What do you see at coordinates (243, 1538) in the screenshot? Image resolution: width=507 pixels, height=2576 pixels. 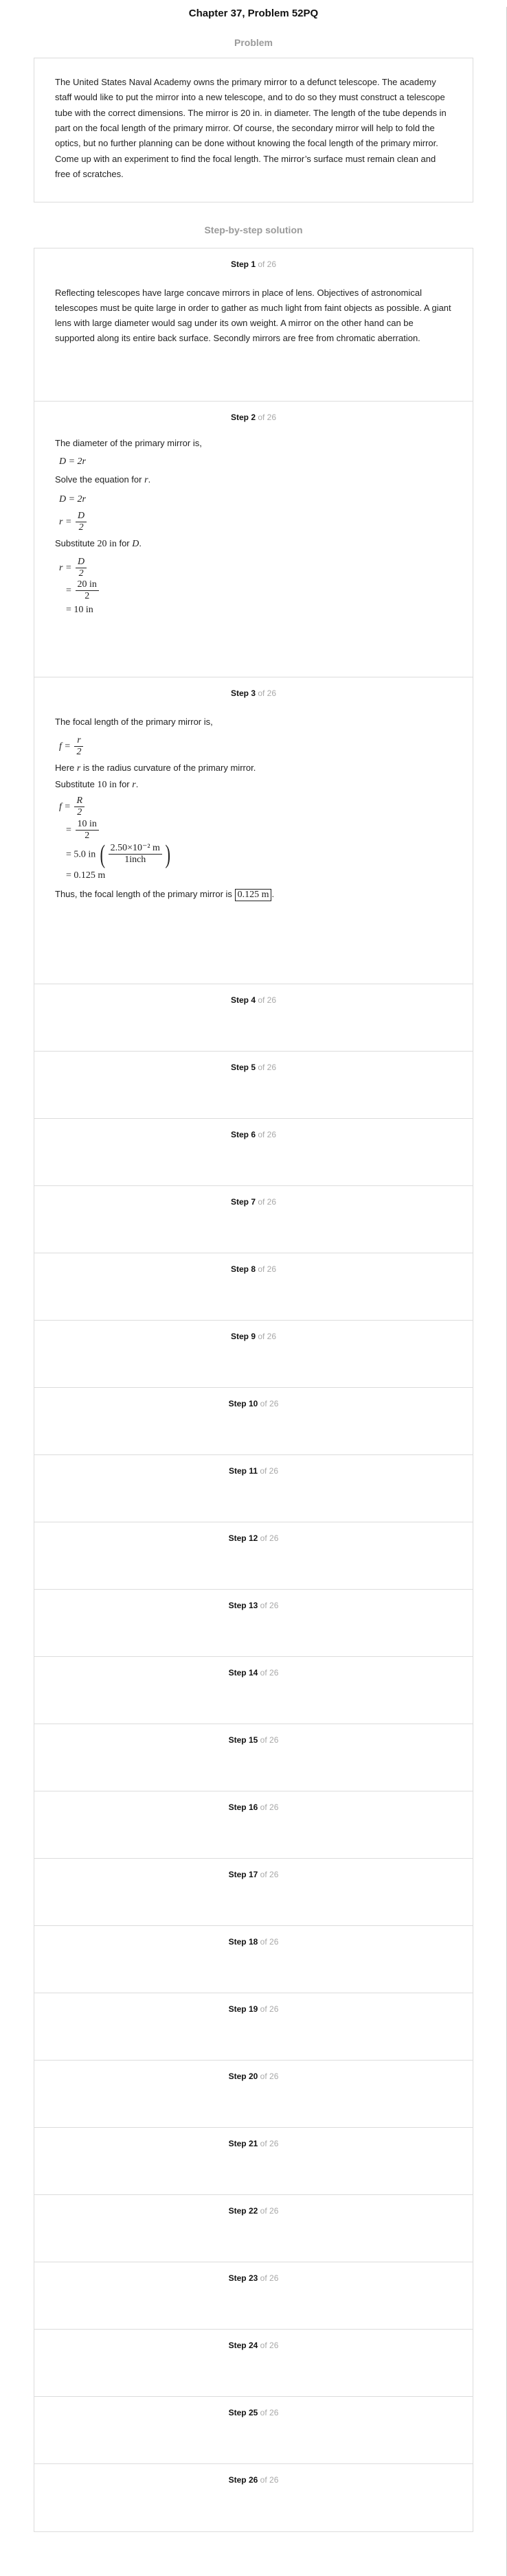 I see `step-number: Step 12` at bounding box center [243, 1538].